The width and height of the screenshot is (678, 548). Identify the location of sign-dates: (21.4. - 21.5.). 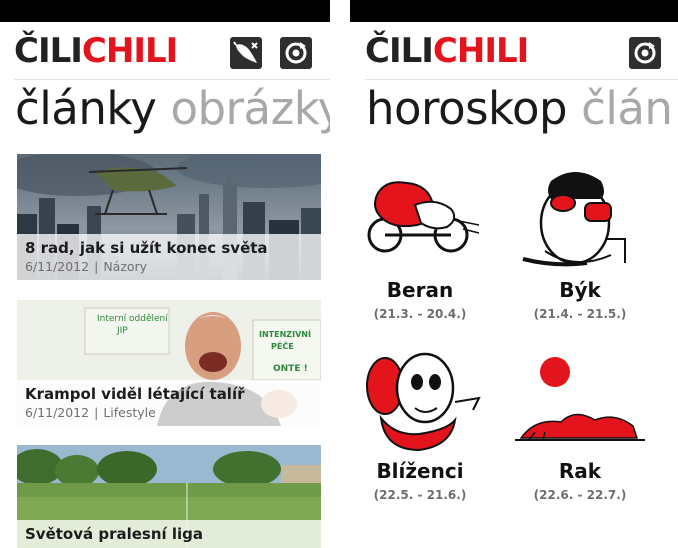
(580, 314).